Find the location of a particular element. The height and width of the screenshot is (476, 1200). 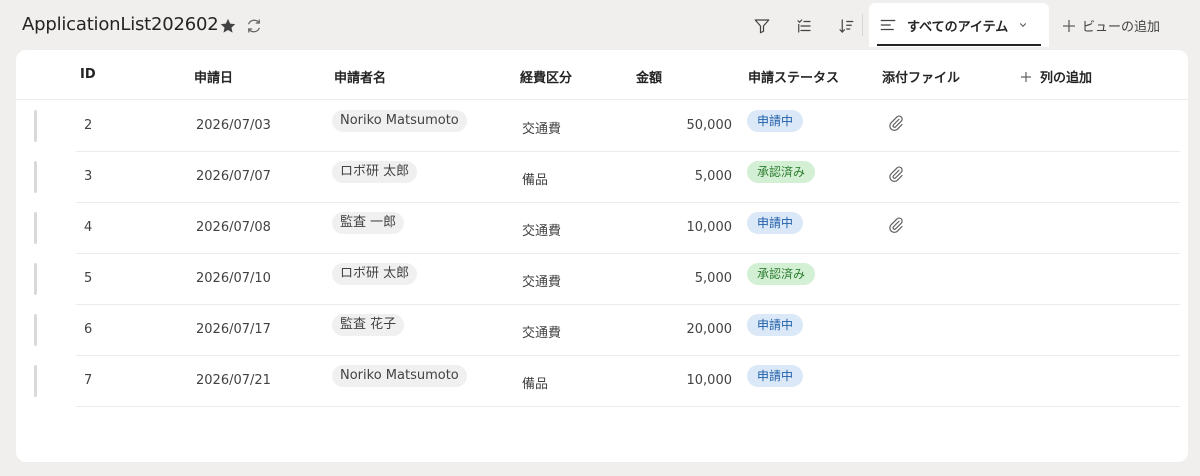

cell-date: 2026/07/03 is located at coordinates (233, 125).